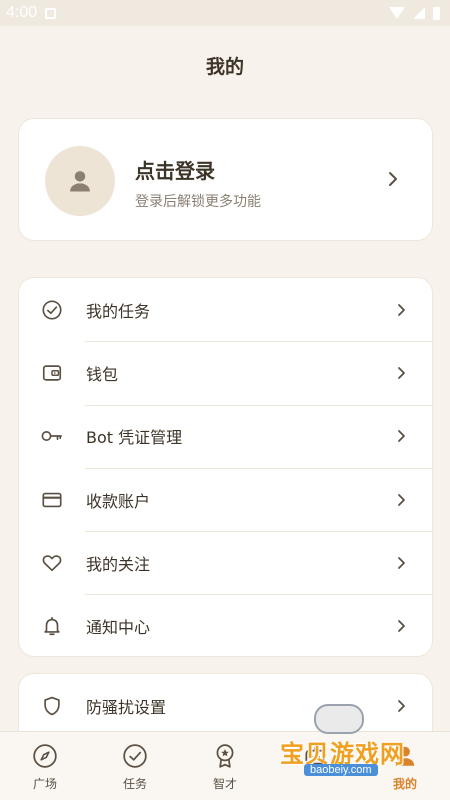 This screenshot has height=800, width=450. I want to click on key-icon, so click(52, 436).